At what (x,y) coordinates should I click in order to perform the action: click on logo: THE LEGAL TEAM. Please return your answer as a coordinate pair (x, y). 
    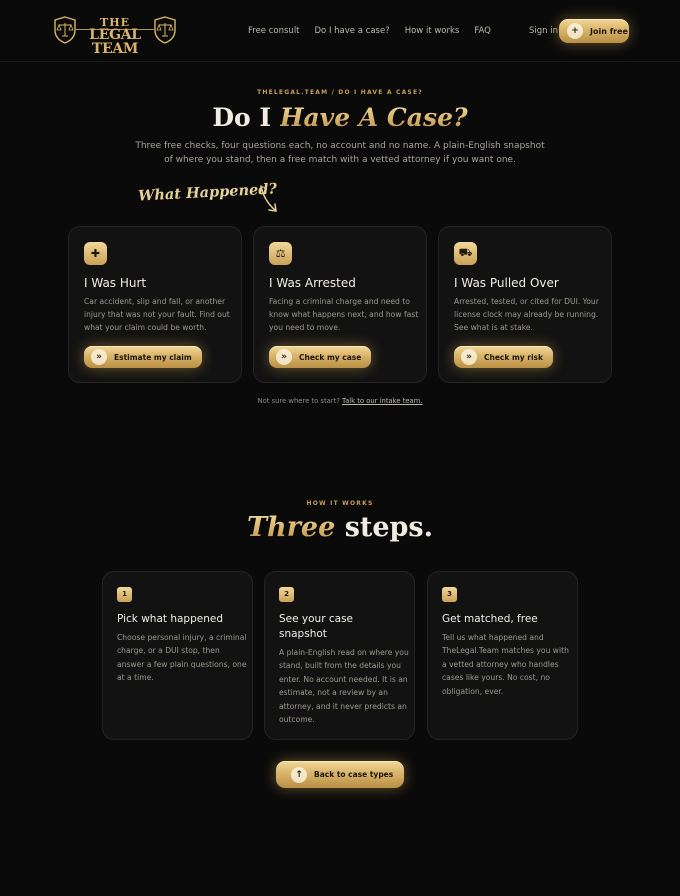
    Looking at the image, I should click on (115, 36).